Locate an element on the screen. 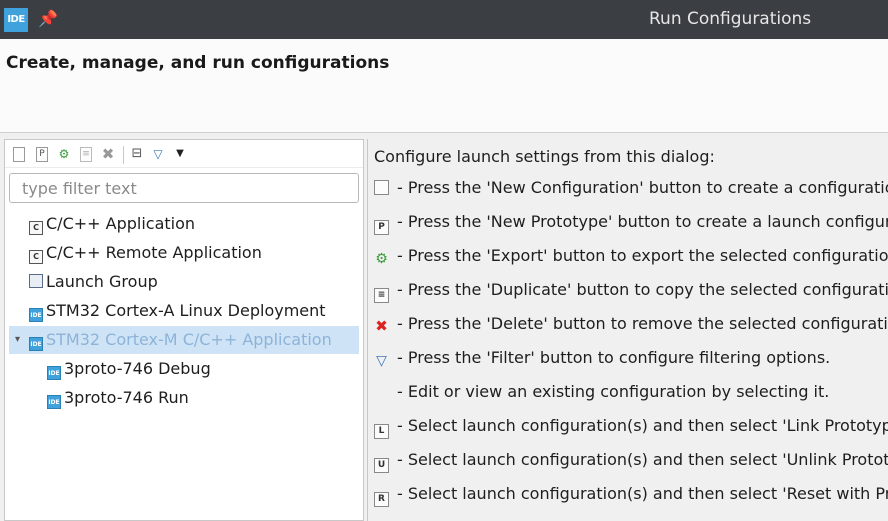 The width and height of the screenshot is (888, 521). tree-item-label: STM32 Cortex-M C/C++ Application is located at coordinates (189, 339).